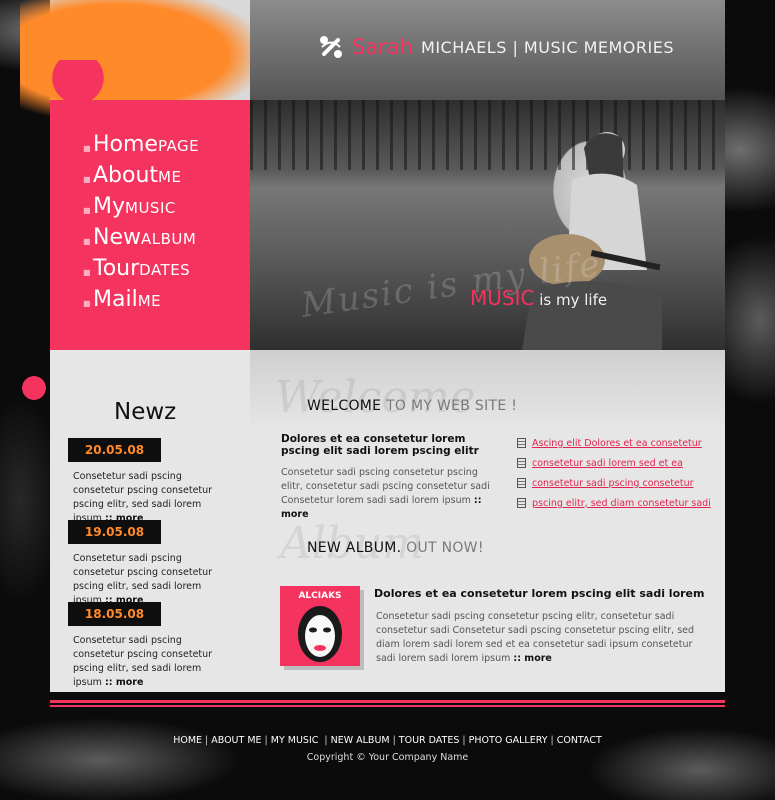 This screenshot has height=800, width=775. Describe the element at coordinates (621, 503) in the screenshot. I see `welcome-link: pscing elitr, sed diam consetetur sadi` at that location.